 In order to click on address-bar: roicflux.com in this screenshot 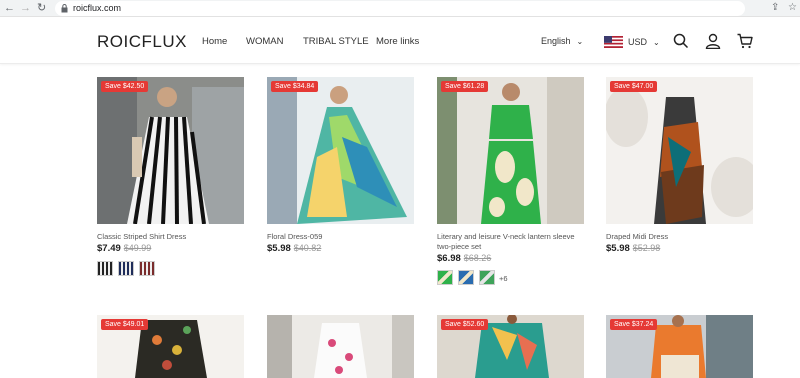, I will do `click(400, 8)`.